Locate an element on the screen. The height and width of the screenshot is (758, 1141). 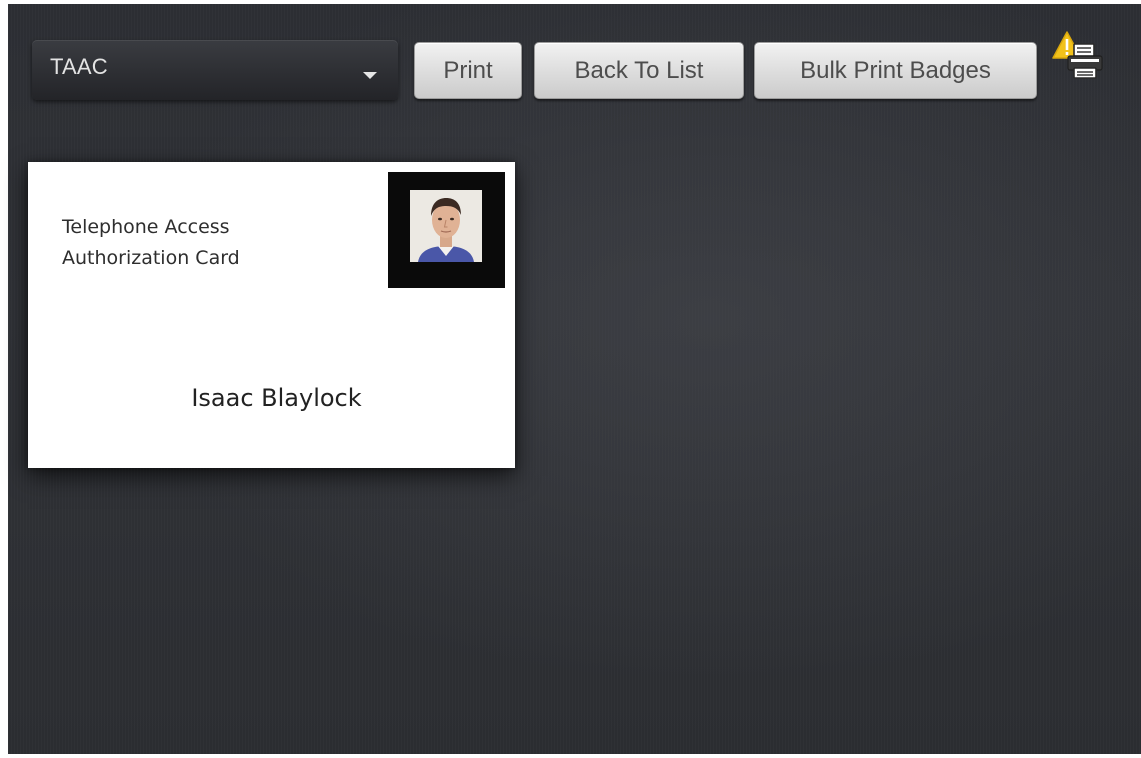
chevron-down-icon is located at coordinates (370, 75).